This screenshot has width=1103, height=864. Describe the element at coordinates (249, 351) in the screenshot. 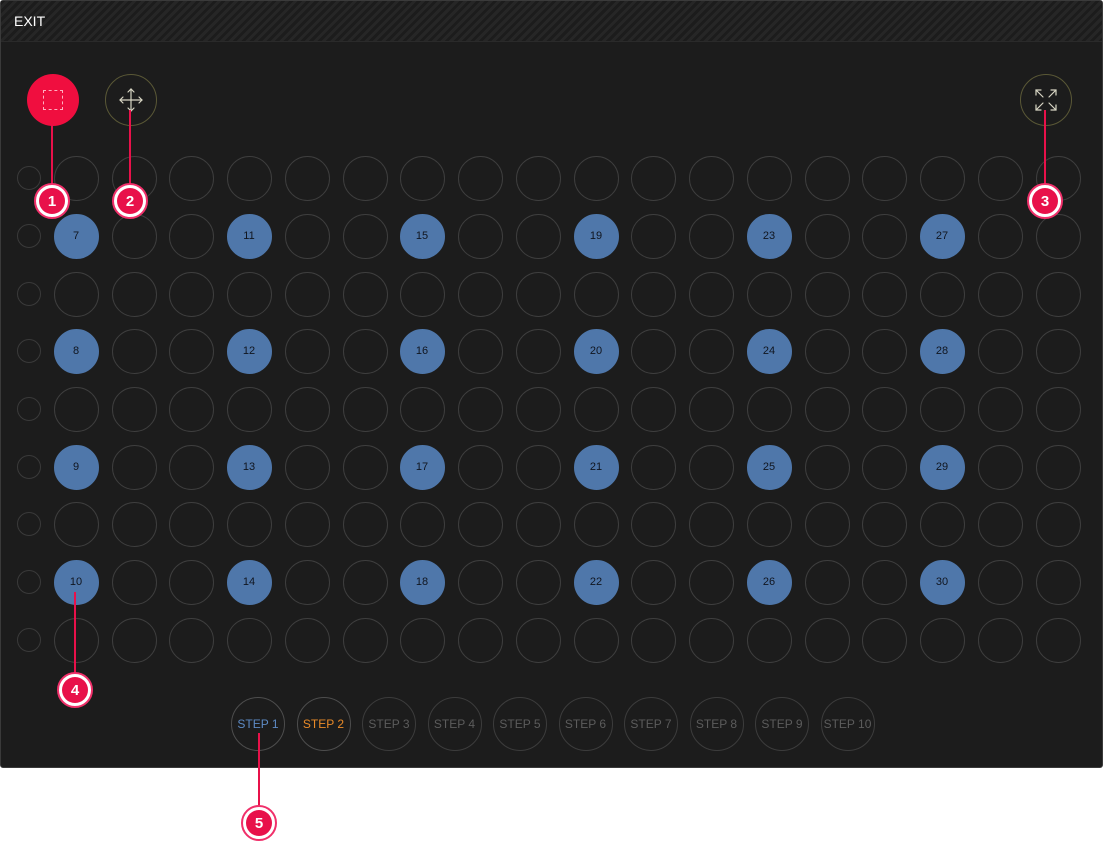

I see `seat: 12` at that location.